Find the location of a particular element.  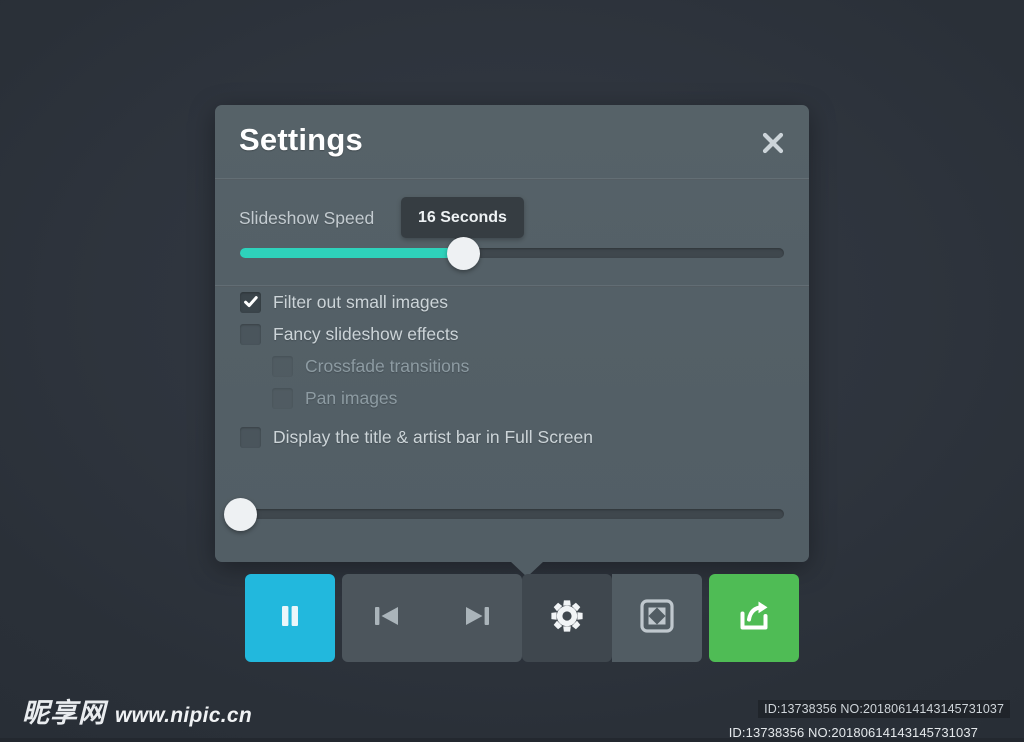

previous-button is located at coordinates (387, 618).